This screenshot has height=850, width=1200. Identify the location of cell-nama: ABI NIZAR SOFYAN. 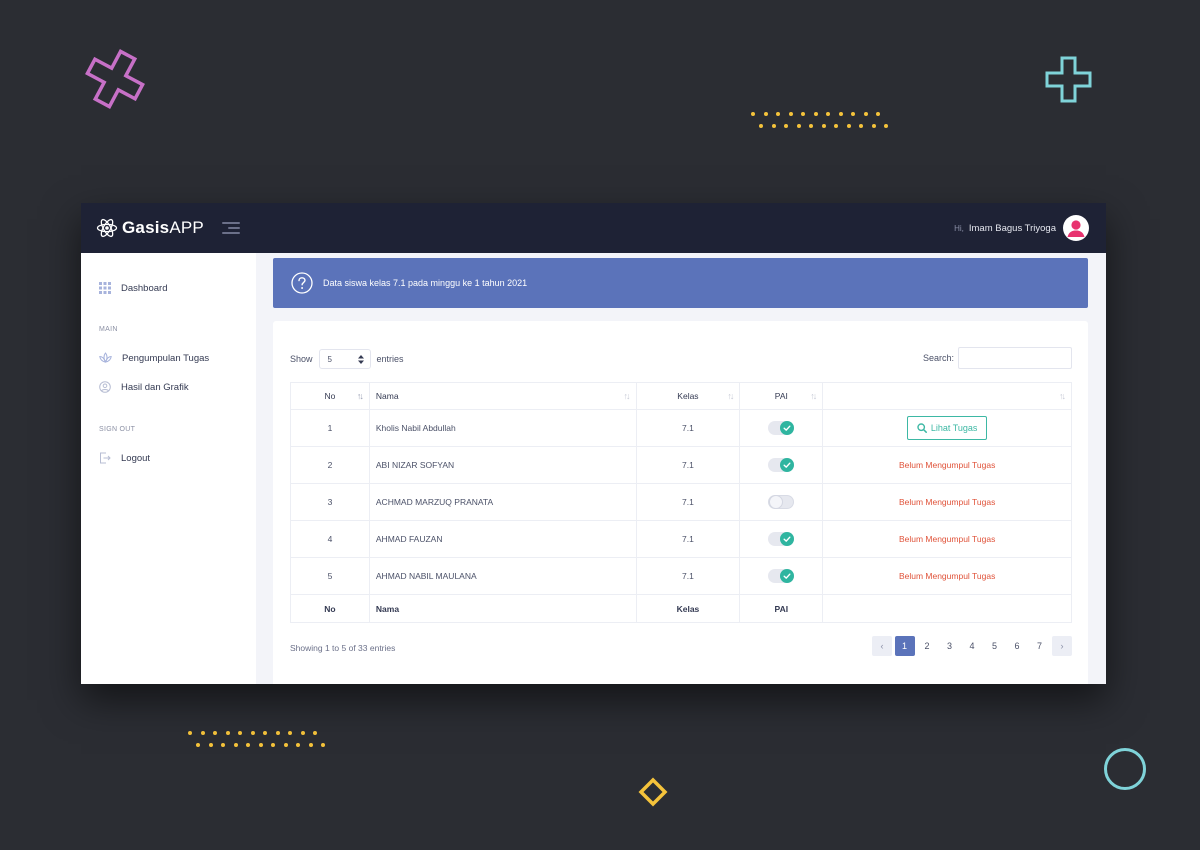
(502, 465).